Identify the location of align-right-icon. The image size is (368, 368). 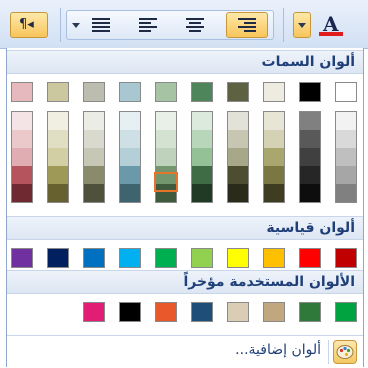
(247, 26).